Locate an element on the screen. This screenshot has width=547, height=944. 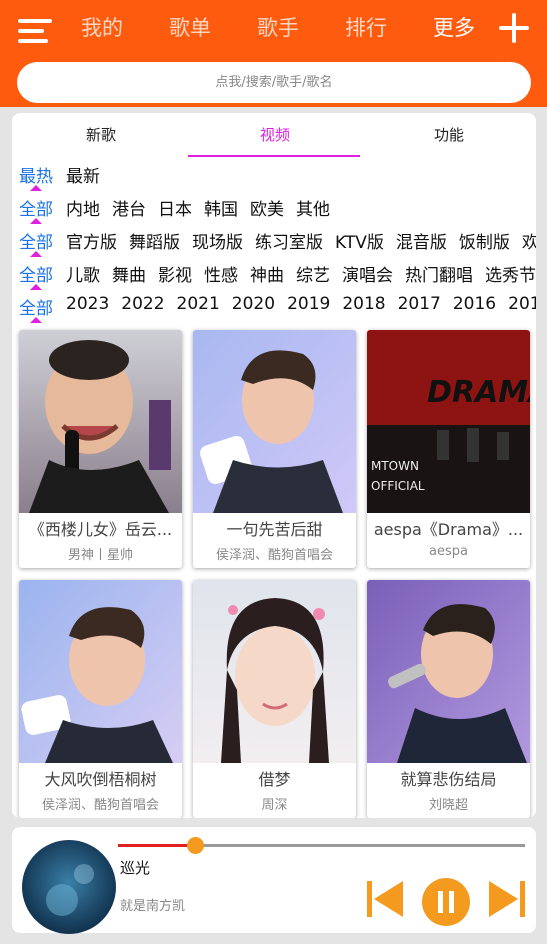
filter-option: 演唱会 is located at coordinates (367, 276).